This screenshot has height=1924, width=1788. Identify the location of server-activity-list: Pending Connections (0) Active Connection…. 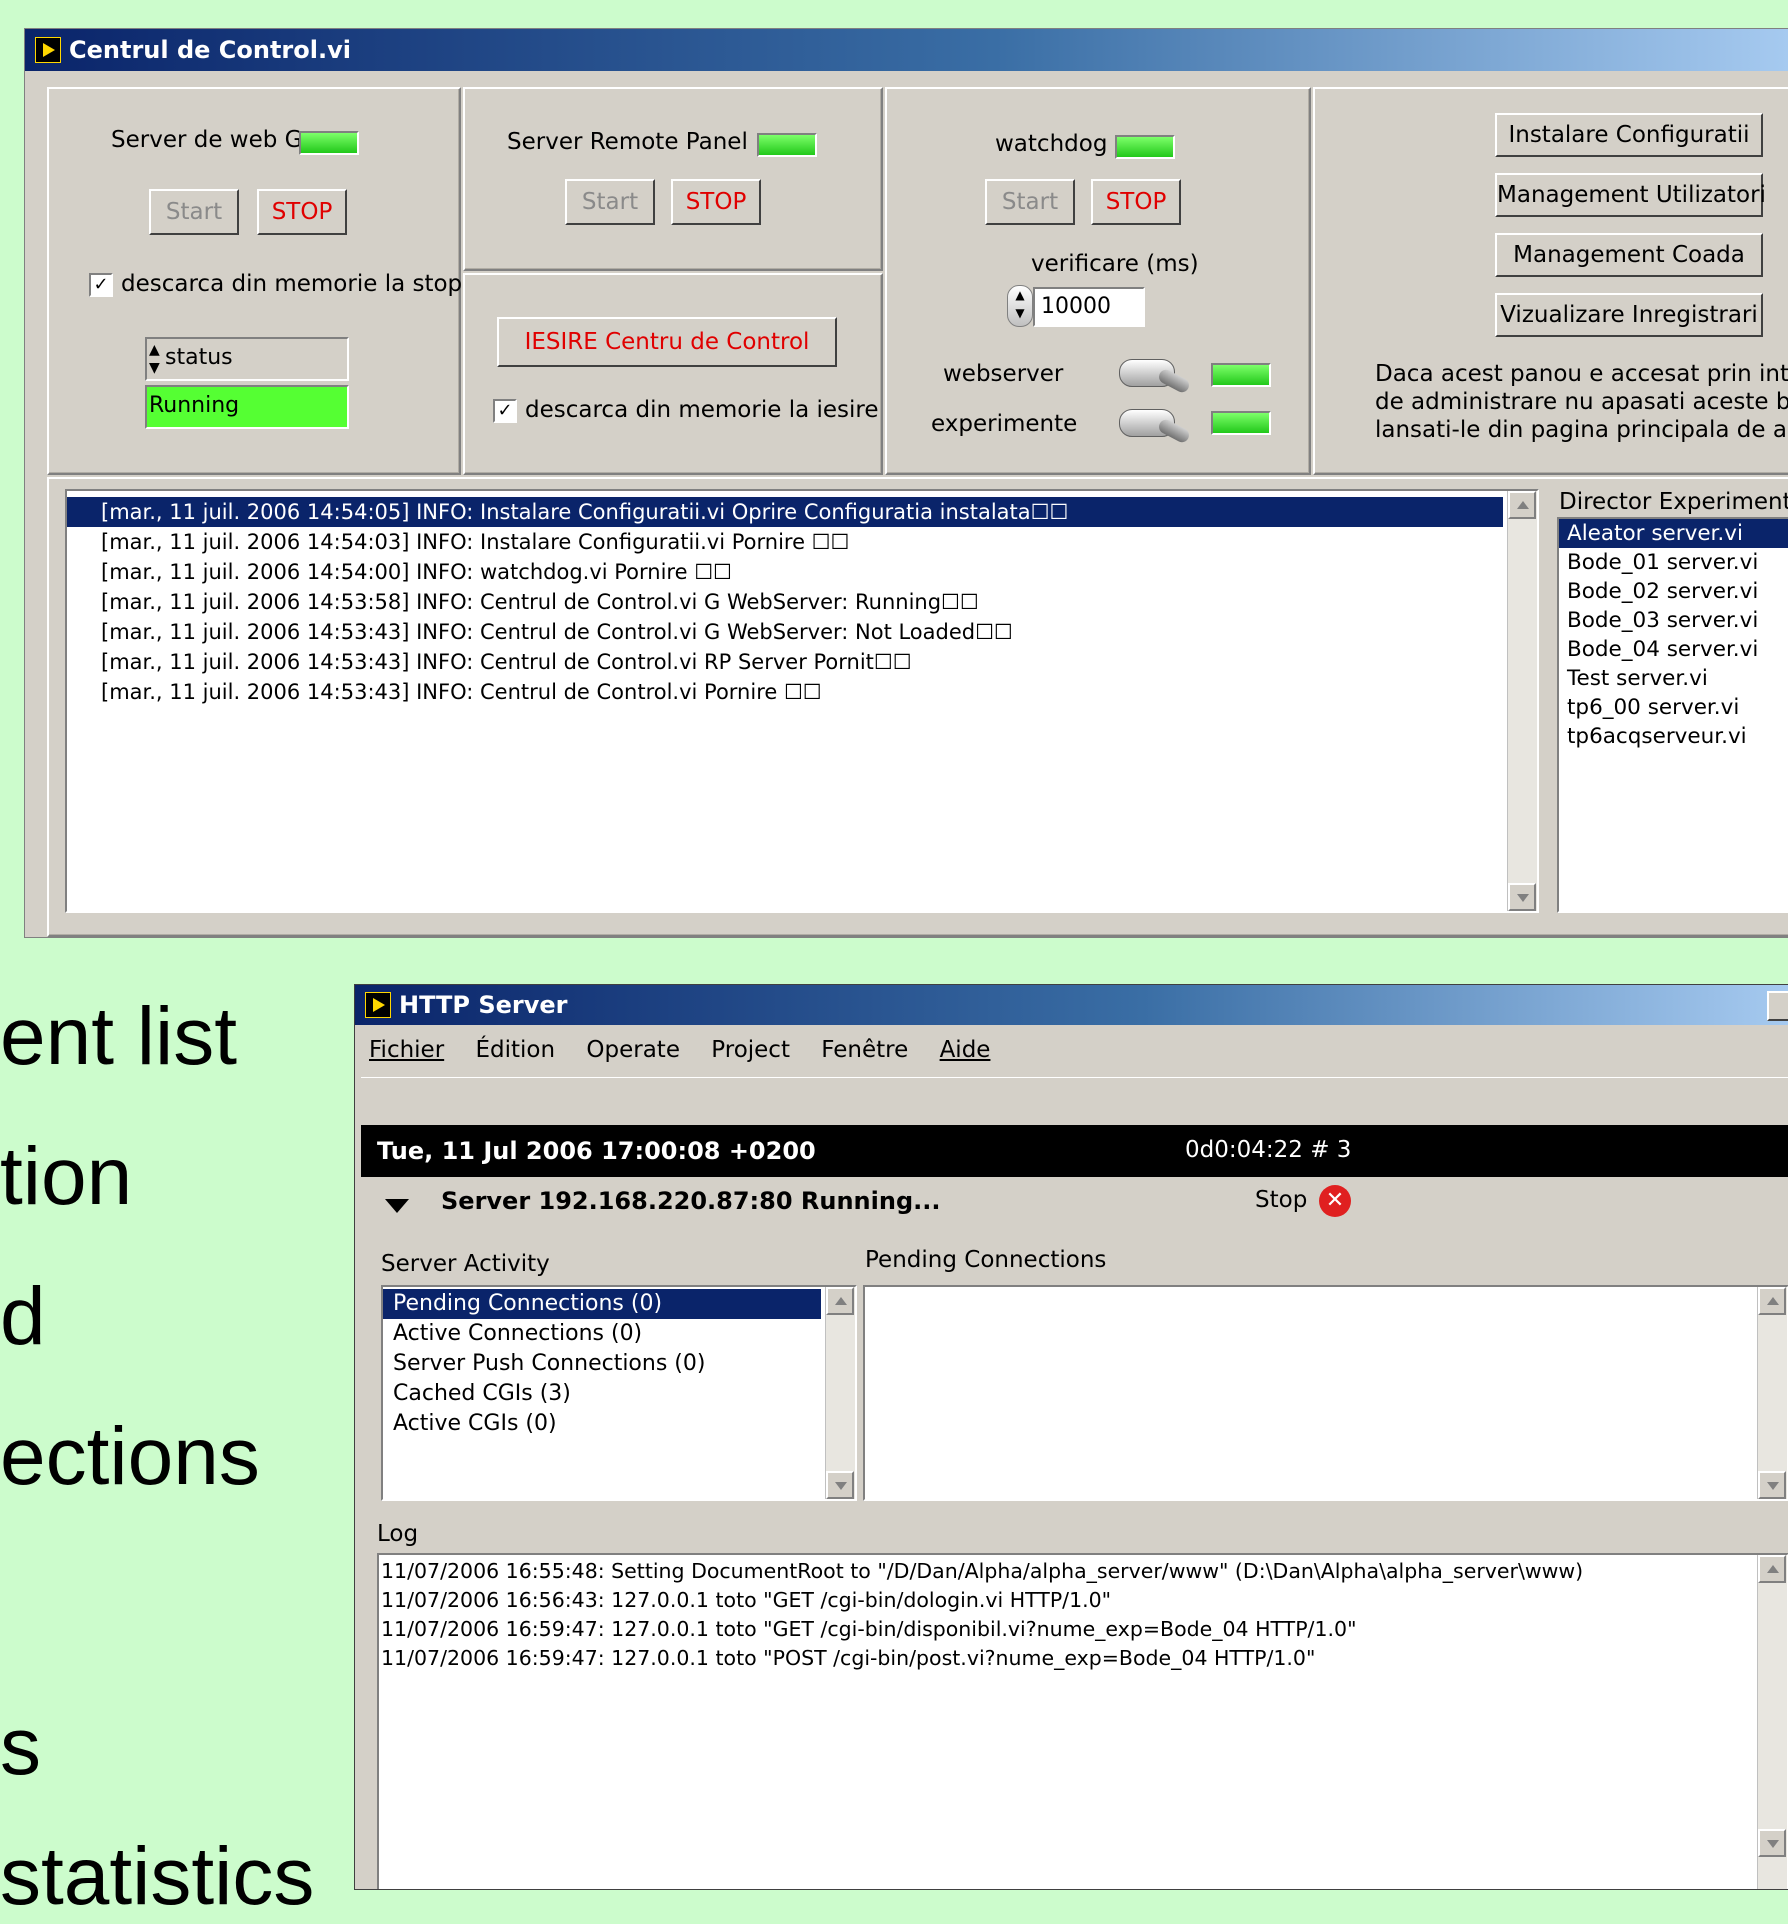
(619, 1393).